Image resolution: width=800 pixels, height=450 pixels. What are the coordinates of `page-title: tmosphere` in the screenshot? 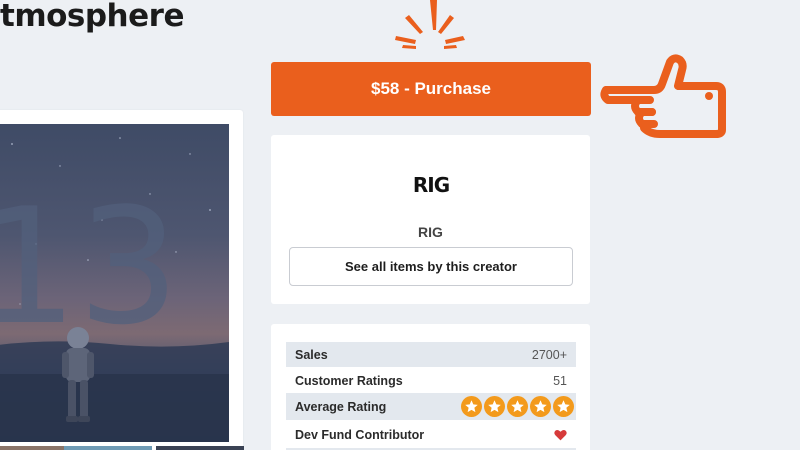 It's located at (92, 17).